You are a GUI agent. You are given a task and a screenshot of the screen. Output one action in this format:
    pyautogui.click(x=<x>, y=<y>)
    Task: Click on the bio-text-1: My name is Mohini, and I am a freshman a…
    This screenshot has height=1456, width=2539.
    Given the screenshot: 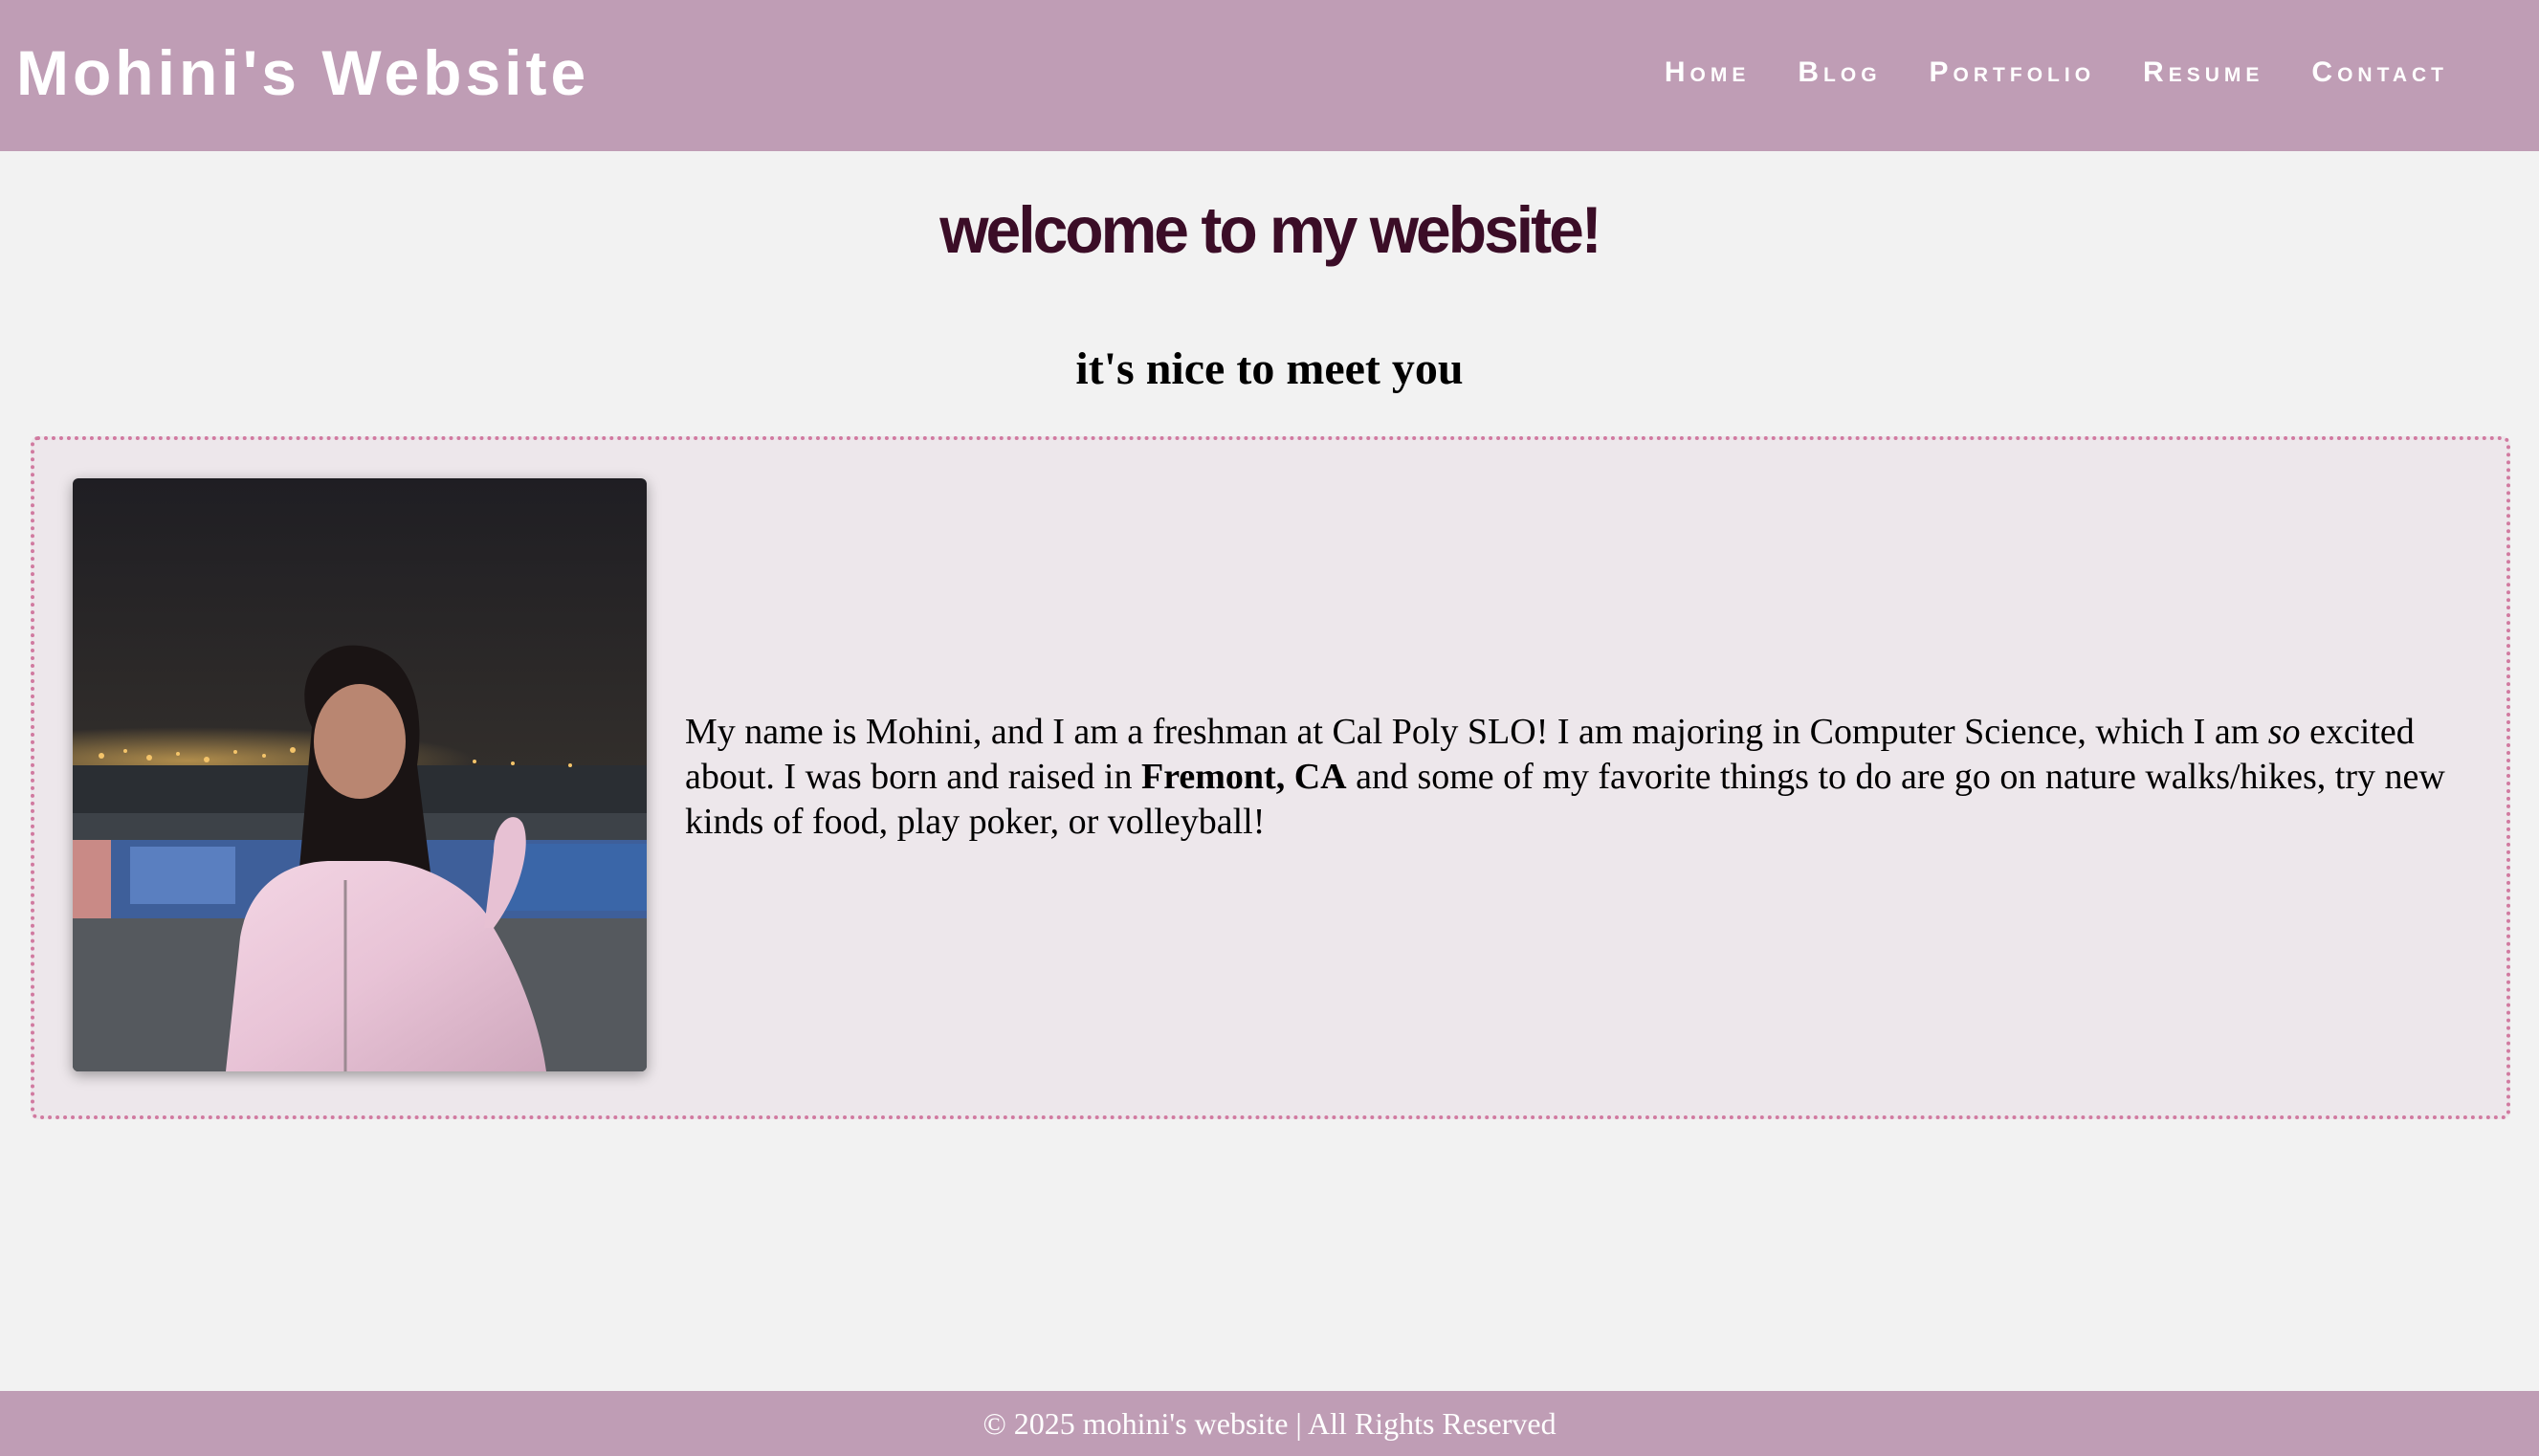 What is the action you would take?
    pyautogui.click(x=1477, y=732)
    